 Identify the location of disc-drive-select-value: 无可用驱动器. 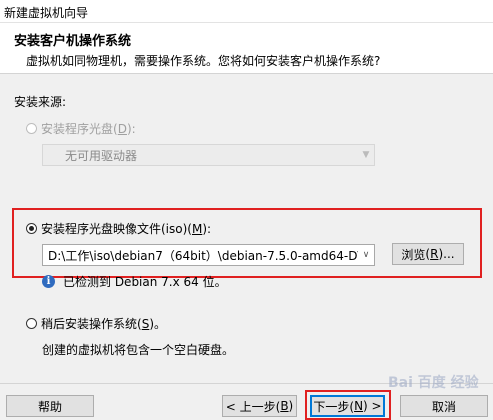
(101, 155).